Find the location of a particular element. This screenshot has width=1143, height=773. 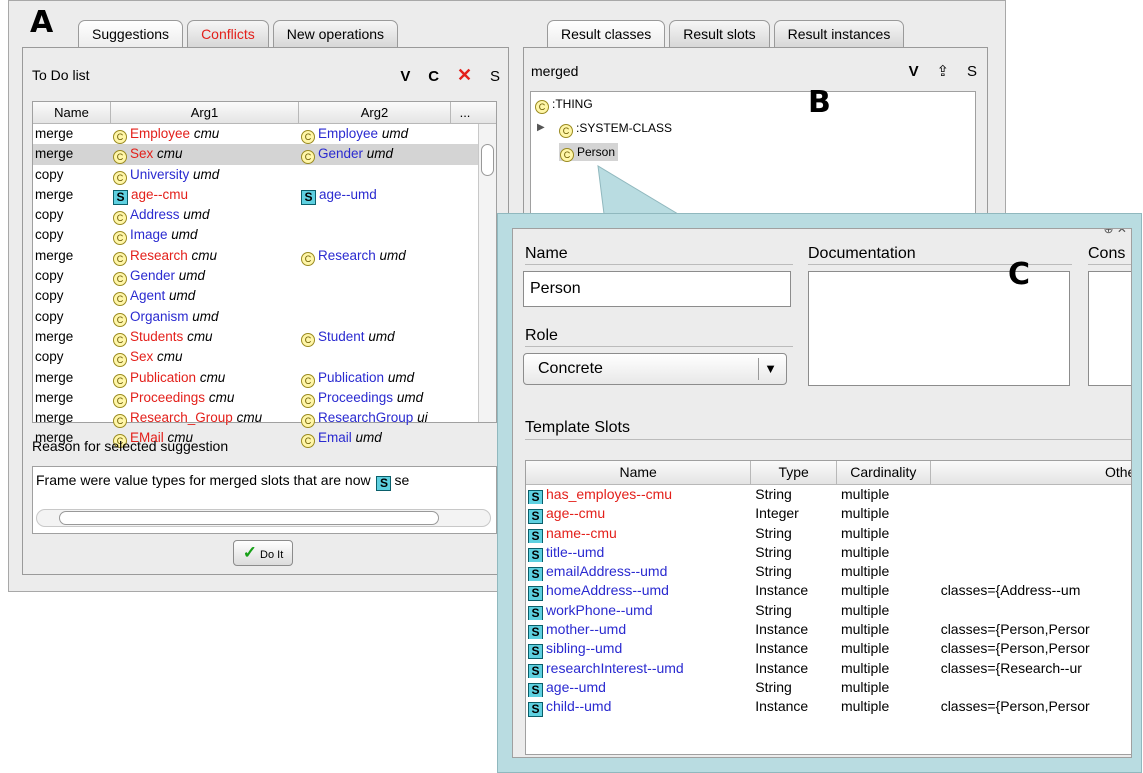

slot-row: Sname--cmu String multiple is located at coordinates (828, 533).